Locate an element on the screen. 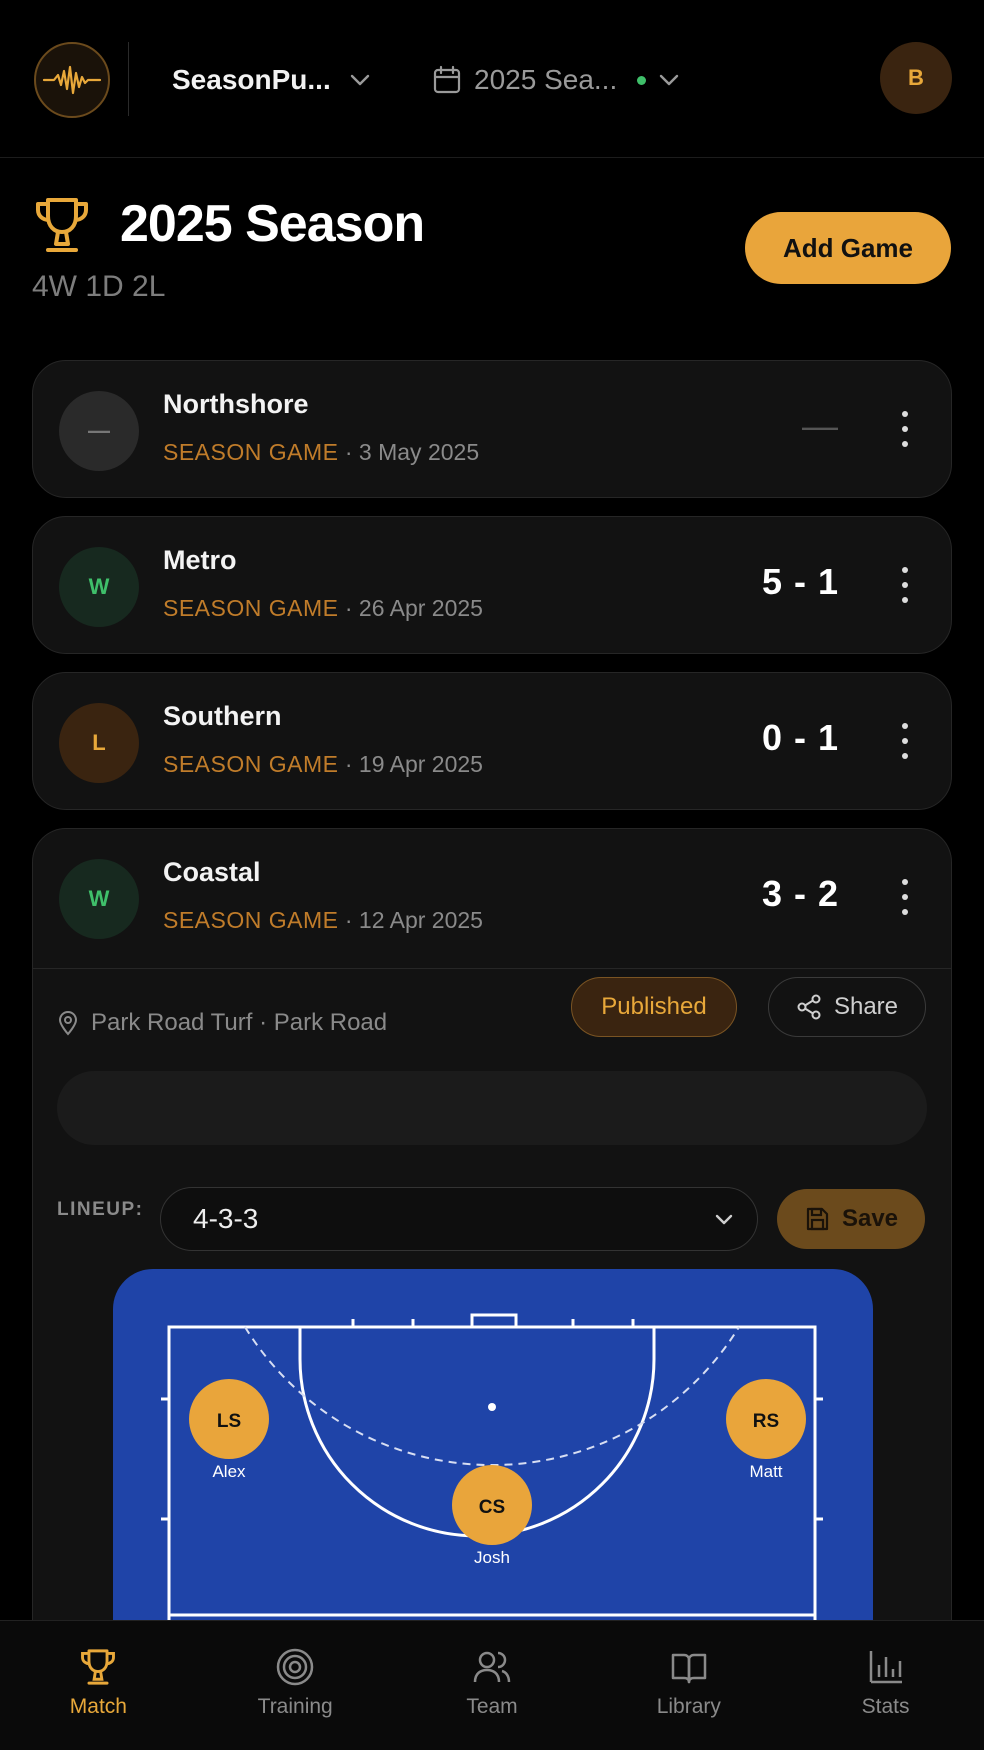 This screenshot has height=1750, width=984. opponent-name: Metro is located at coordinates (200, 560).